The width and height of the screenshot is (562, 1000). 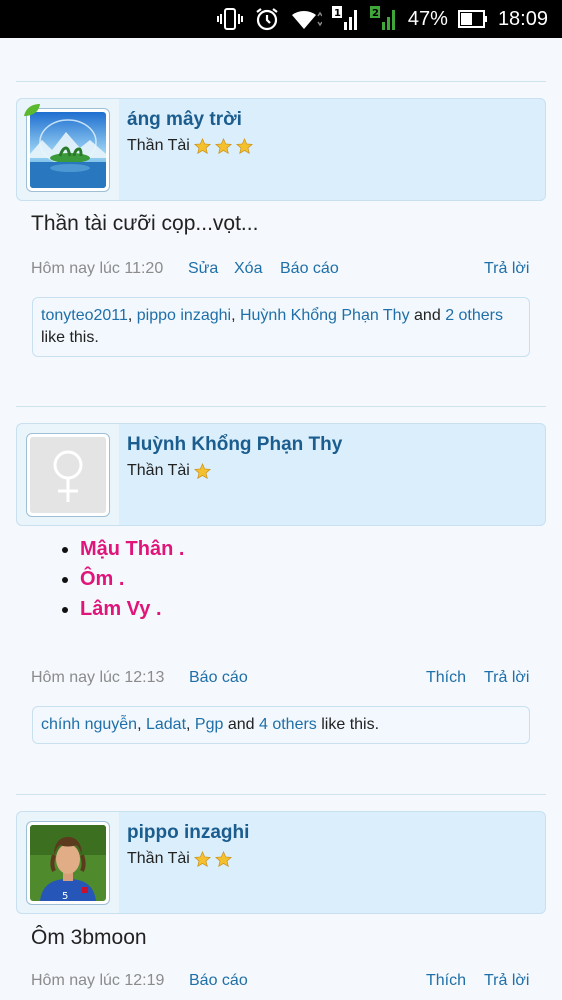 I want to click on post-time: Hôm nay lúc 11:20, so click(x=97, y=268).